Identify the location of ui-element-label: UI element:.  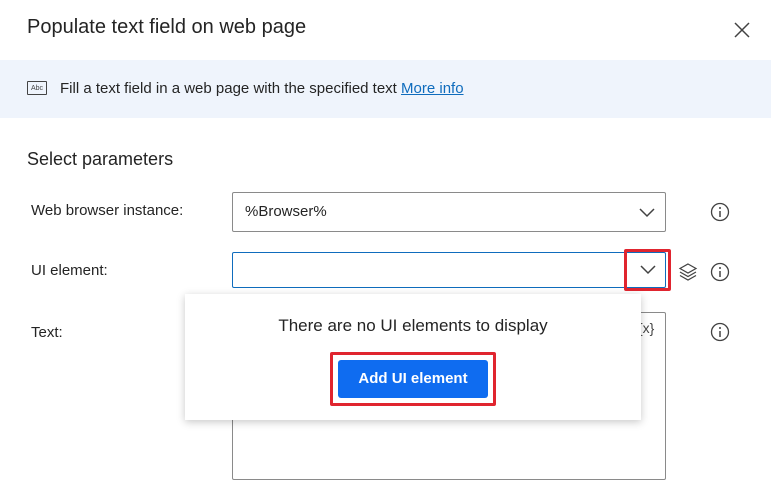
(69, 270).